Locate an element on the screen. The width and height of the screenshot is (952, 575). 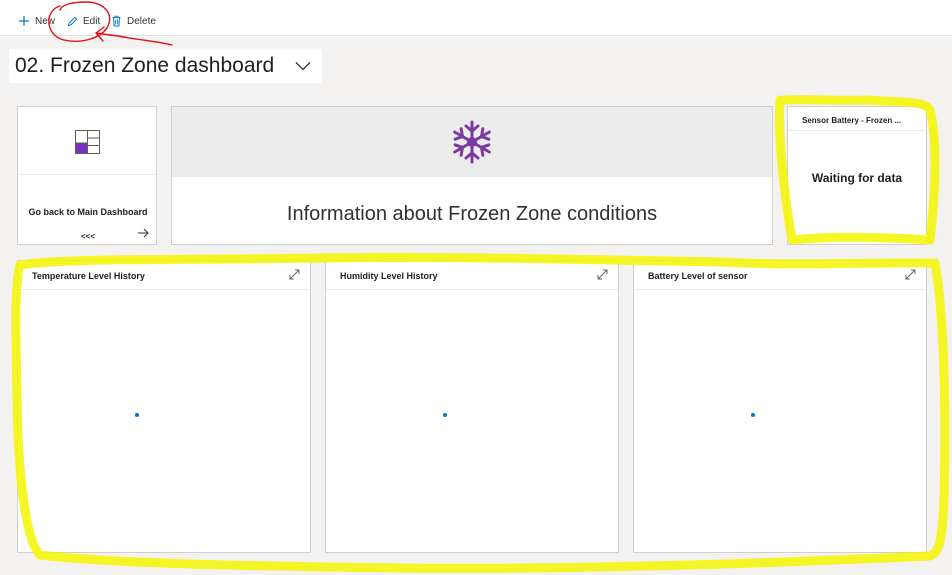
info-tile-icon-area is located at coordinates (472, 142).